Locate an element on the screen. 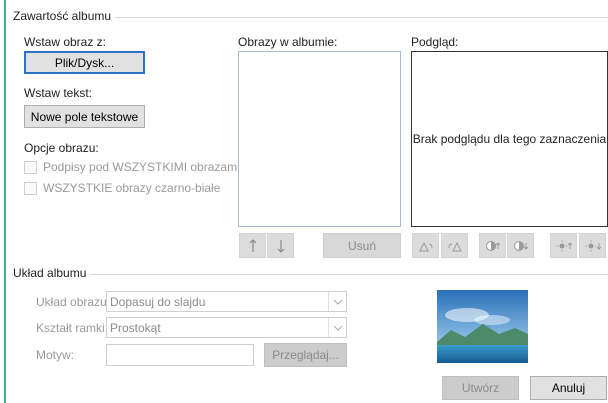 The width and height of the screenshot is (608, 403). preview-empty-text: Brak podglądu dla tego zaznaczenia is located at coordinates (509, 139).